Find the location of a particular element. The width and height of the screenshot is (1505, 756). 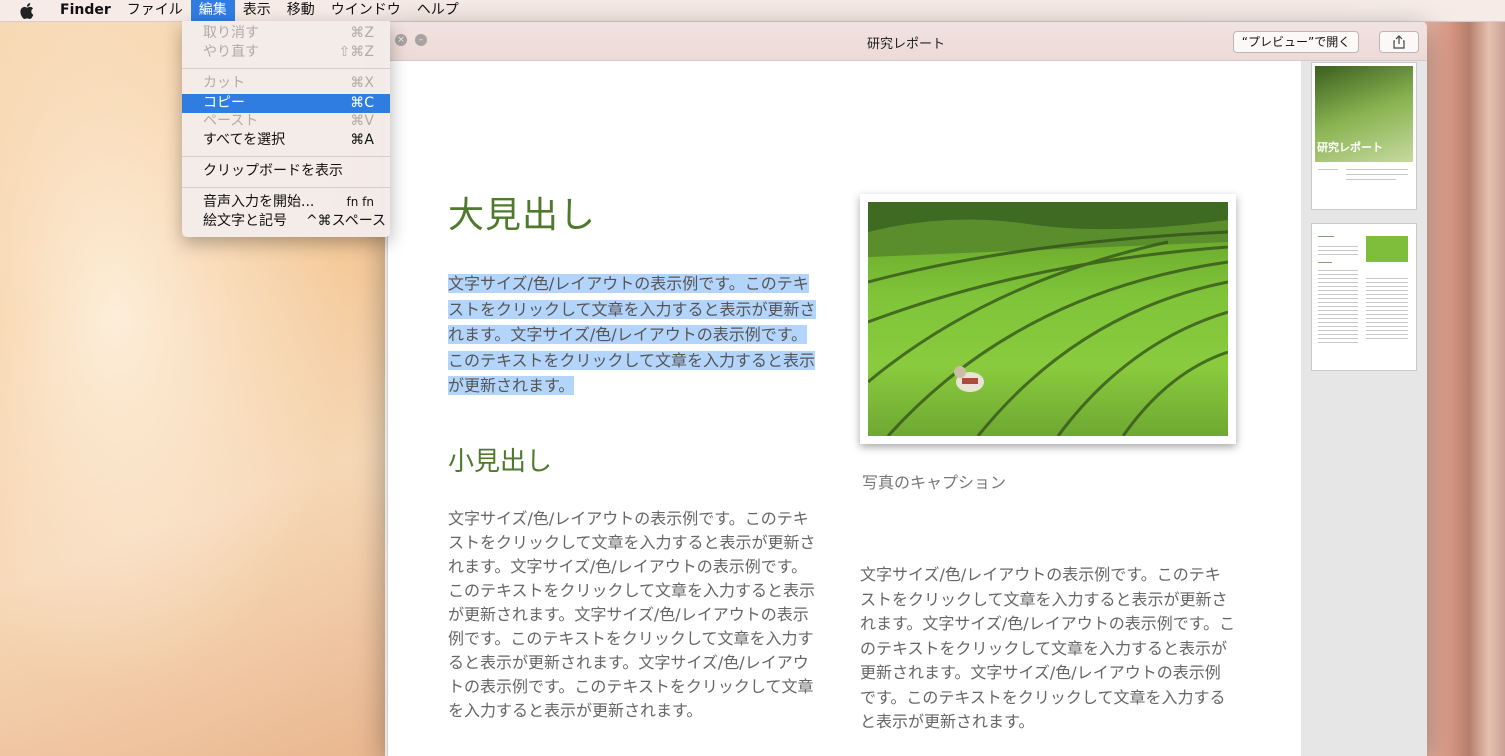

menu-item-start-dictation: 音声入力を開始... fn fn is located at coordinates (286, 202).